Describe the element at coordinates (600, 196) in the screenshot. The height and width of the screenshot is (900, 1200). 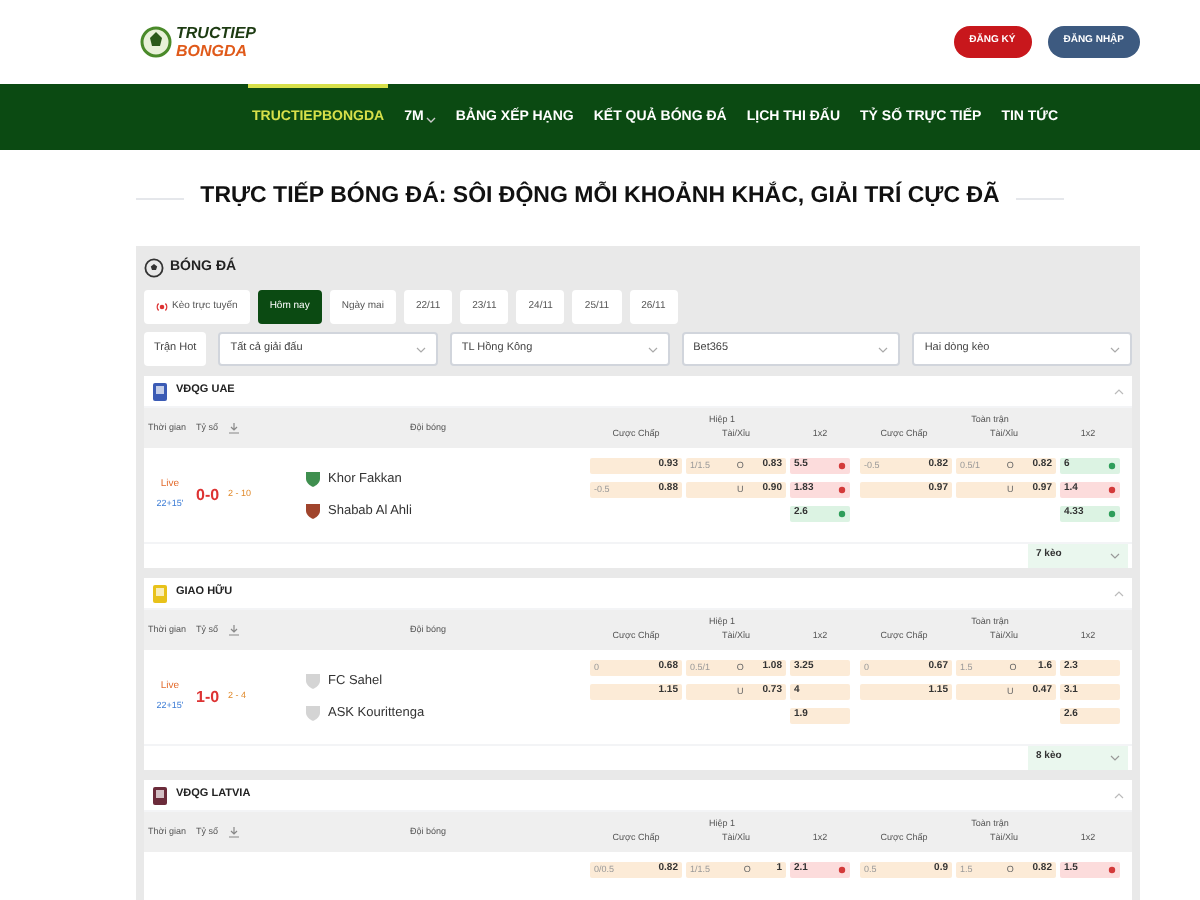
I see `page-title: TRỰC TIẾP BÓNG ĐÁ: SÔI ĐỘNG MỖI KHOẢNH KHẮC, GIẢI TRÍ CỰC ĐÃ` at that location.